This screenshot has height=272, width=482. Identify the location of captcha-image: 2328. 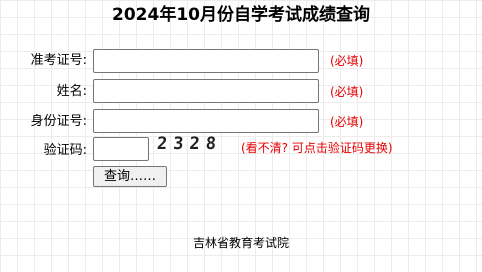
(195, 146).